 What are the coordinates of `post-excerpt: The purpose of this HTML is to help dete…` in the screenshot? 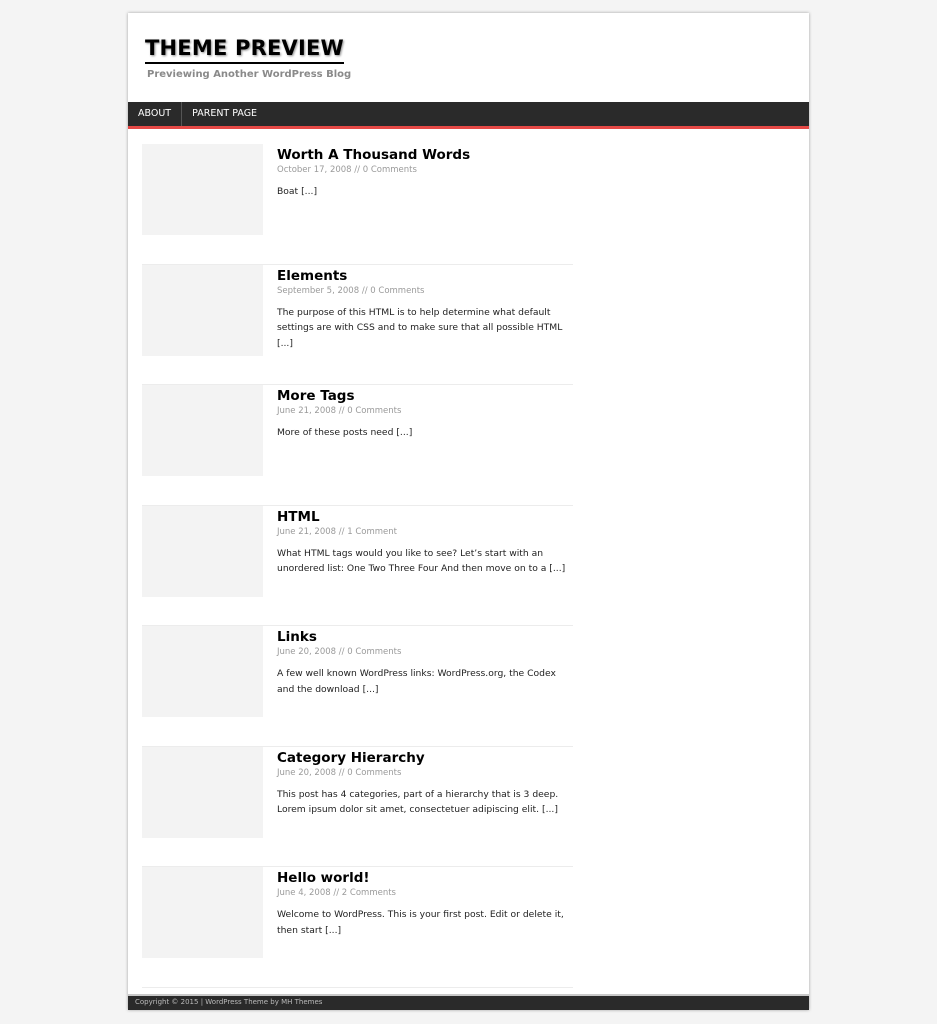 It's located at (425, 328).